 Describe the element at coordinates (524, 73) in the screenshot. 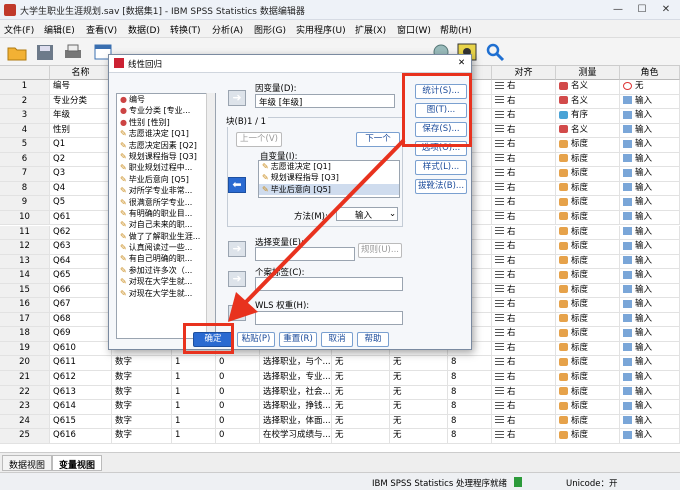

I see `column-header-align: 对齐` at that location.